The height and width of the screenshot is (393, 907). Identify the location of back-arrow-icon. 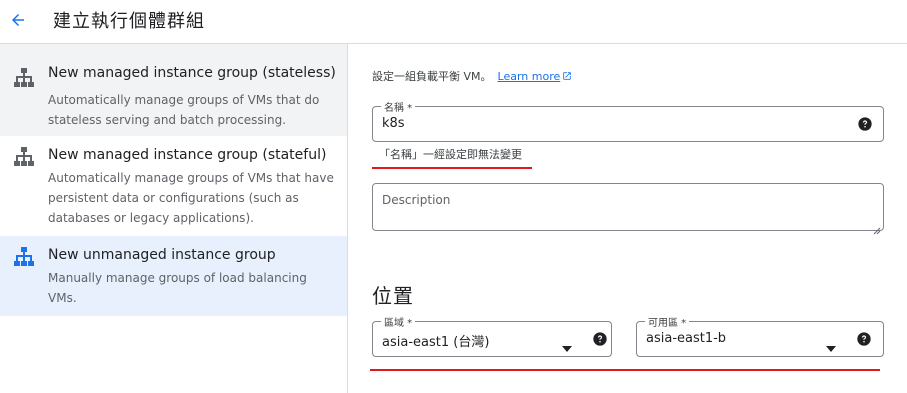
(18, 20).